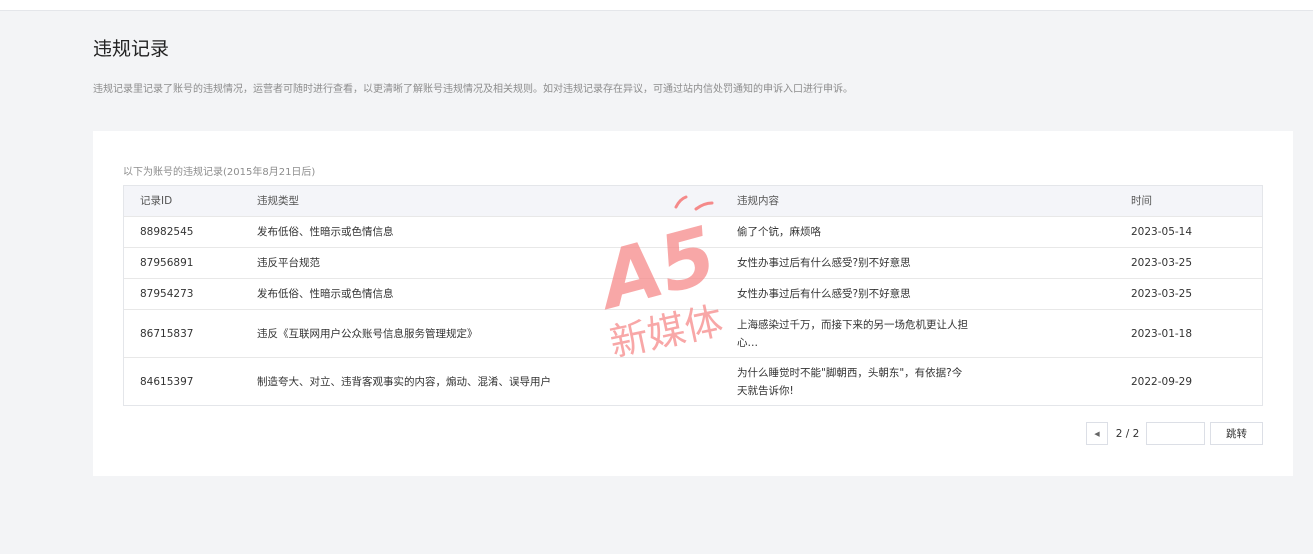  Describe the element at coordinates (1236, 433) in the screenshot. I see `jump-button: 跳转` at that location.